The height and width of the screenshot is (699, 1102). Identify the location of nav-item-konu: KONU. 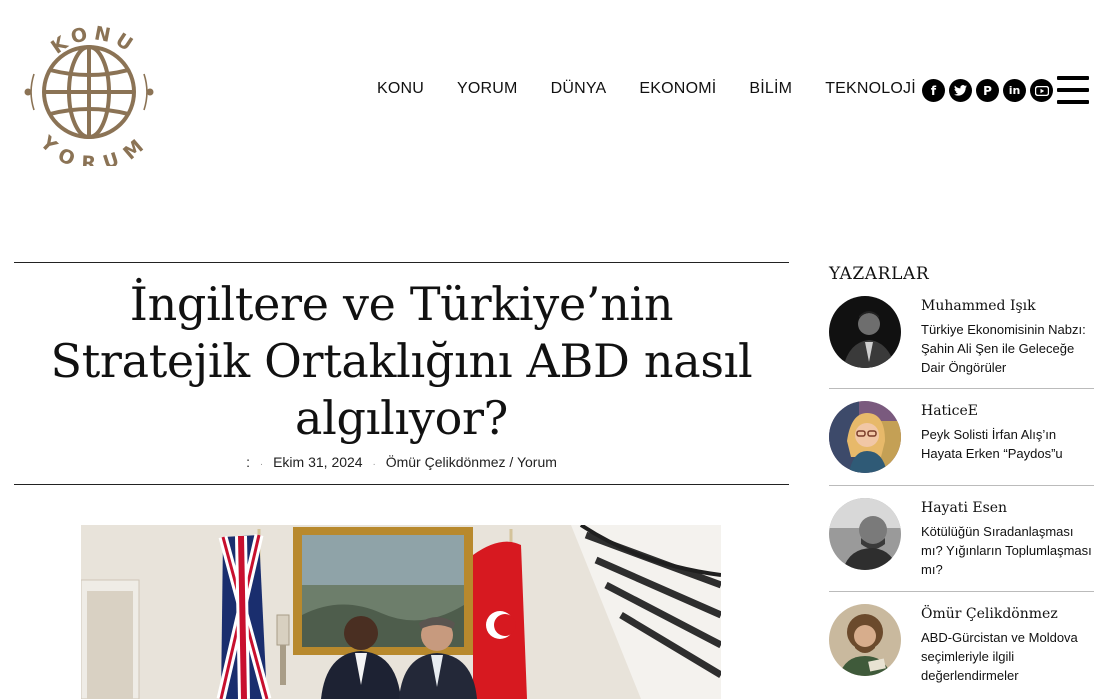
(400, 89).